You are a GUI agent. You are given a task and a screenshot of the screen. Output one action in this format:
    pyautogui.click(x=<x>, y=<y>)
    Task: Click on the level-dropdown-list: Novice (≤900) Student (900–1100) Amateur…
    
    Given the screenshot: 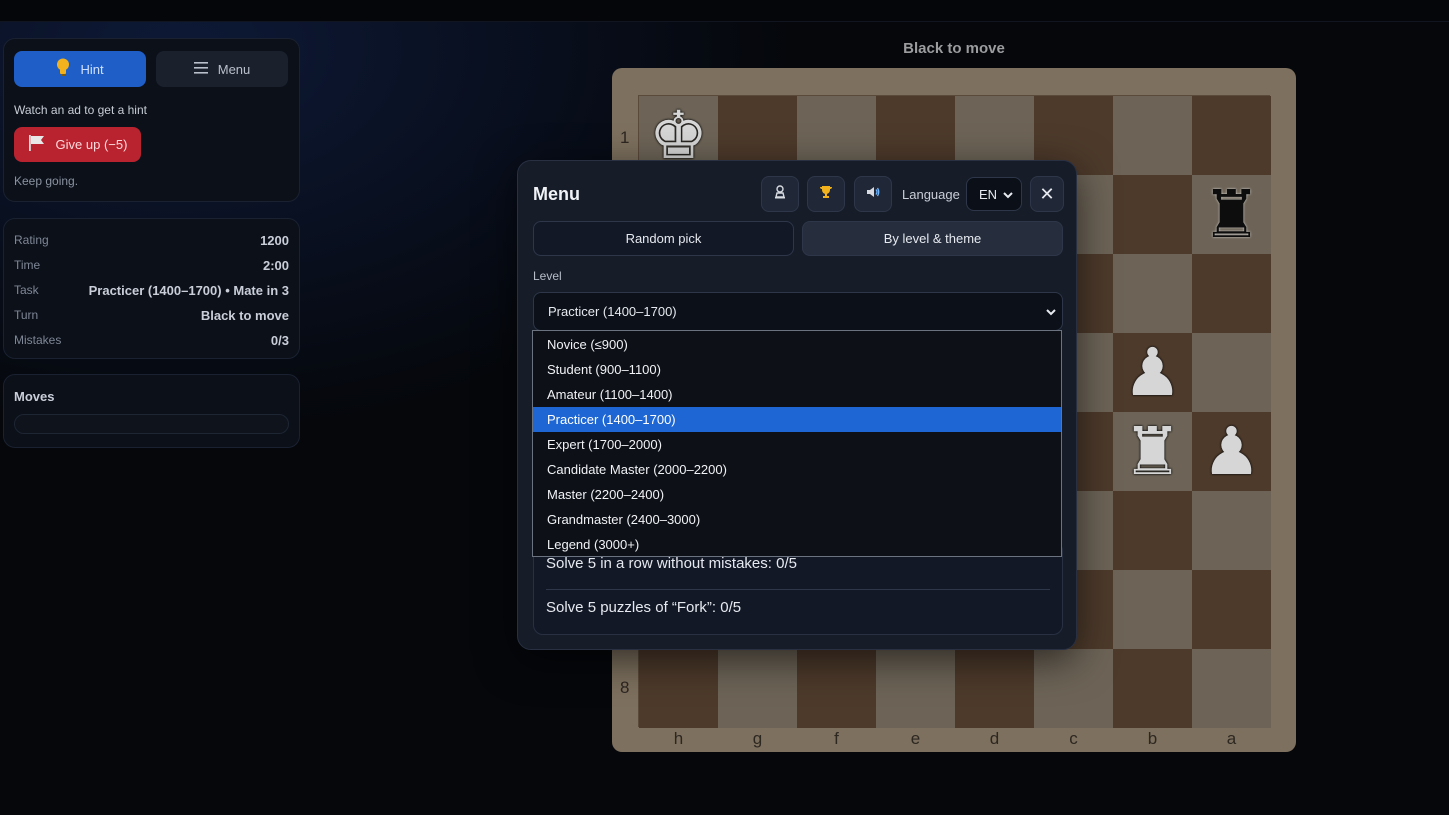 What is the action you would take?
    pyautogui.click(x=797, y=443)
    